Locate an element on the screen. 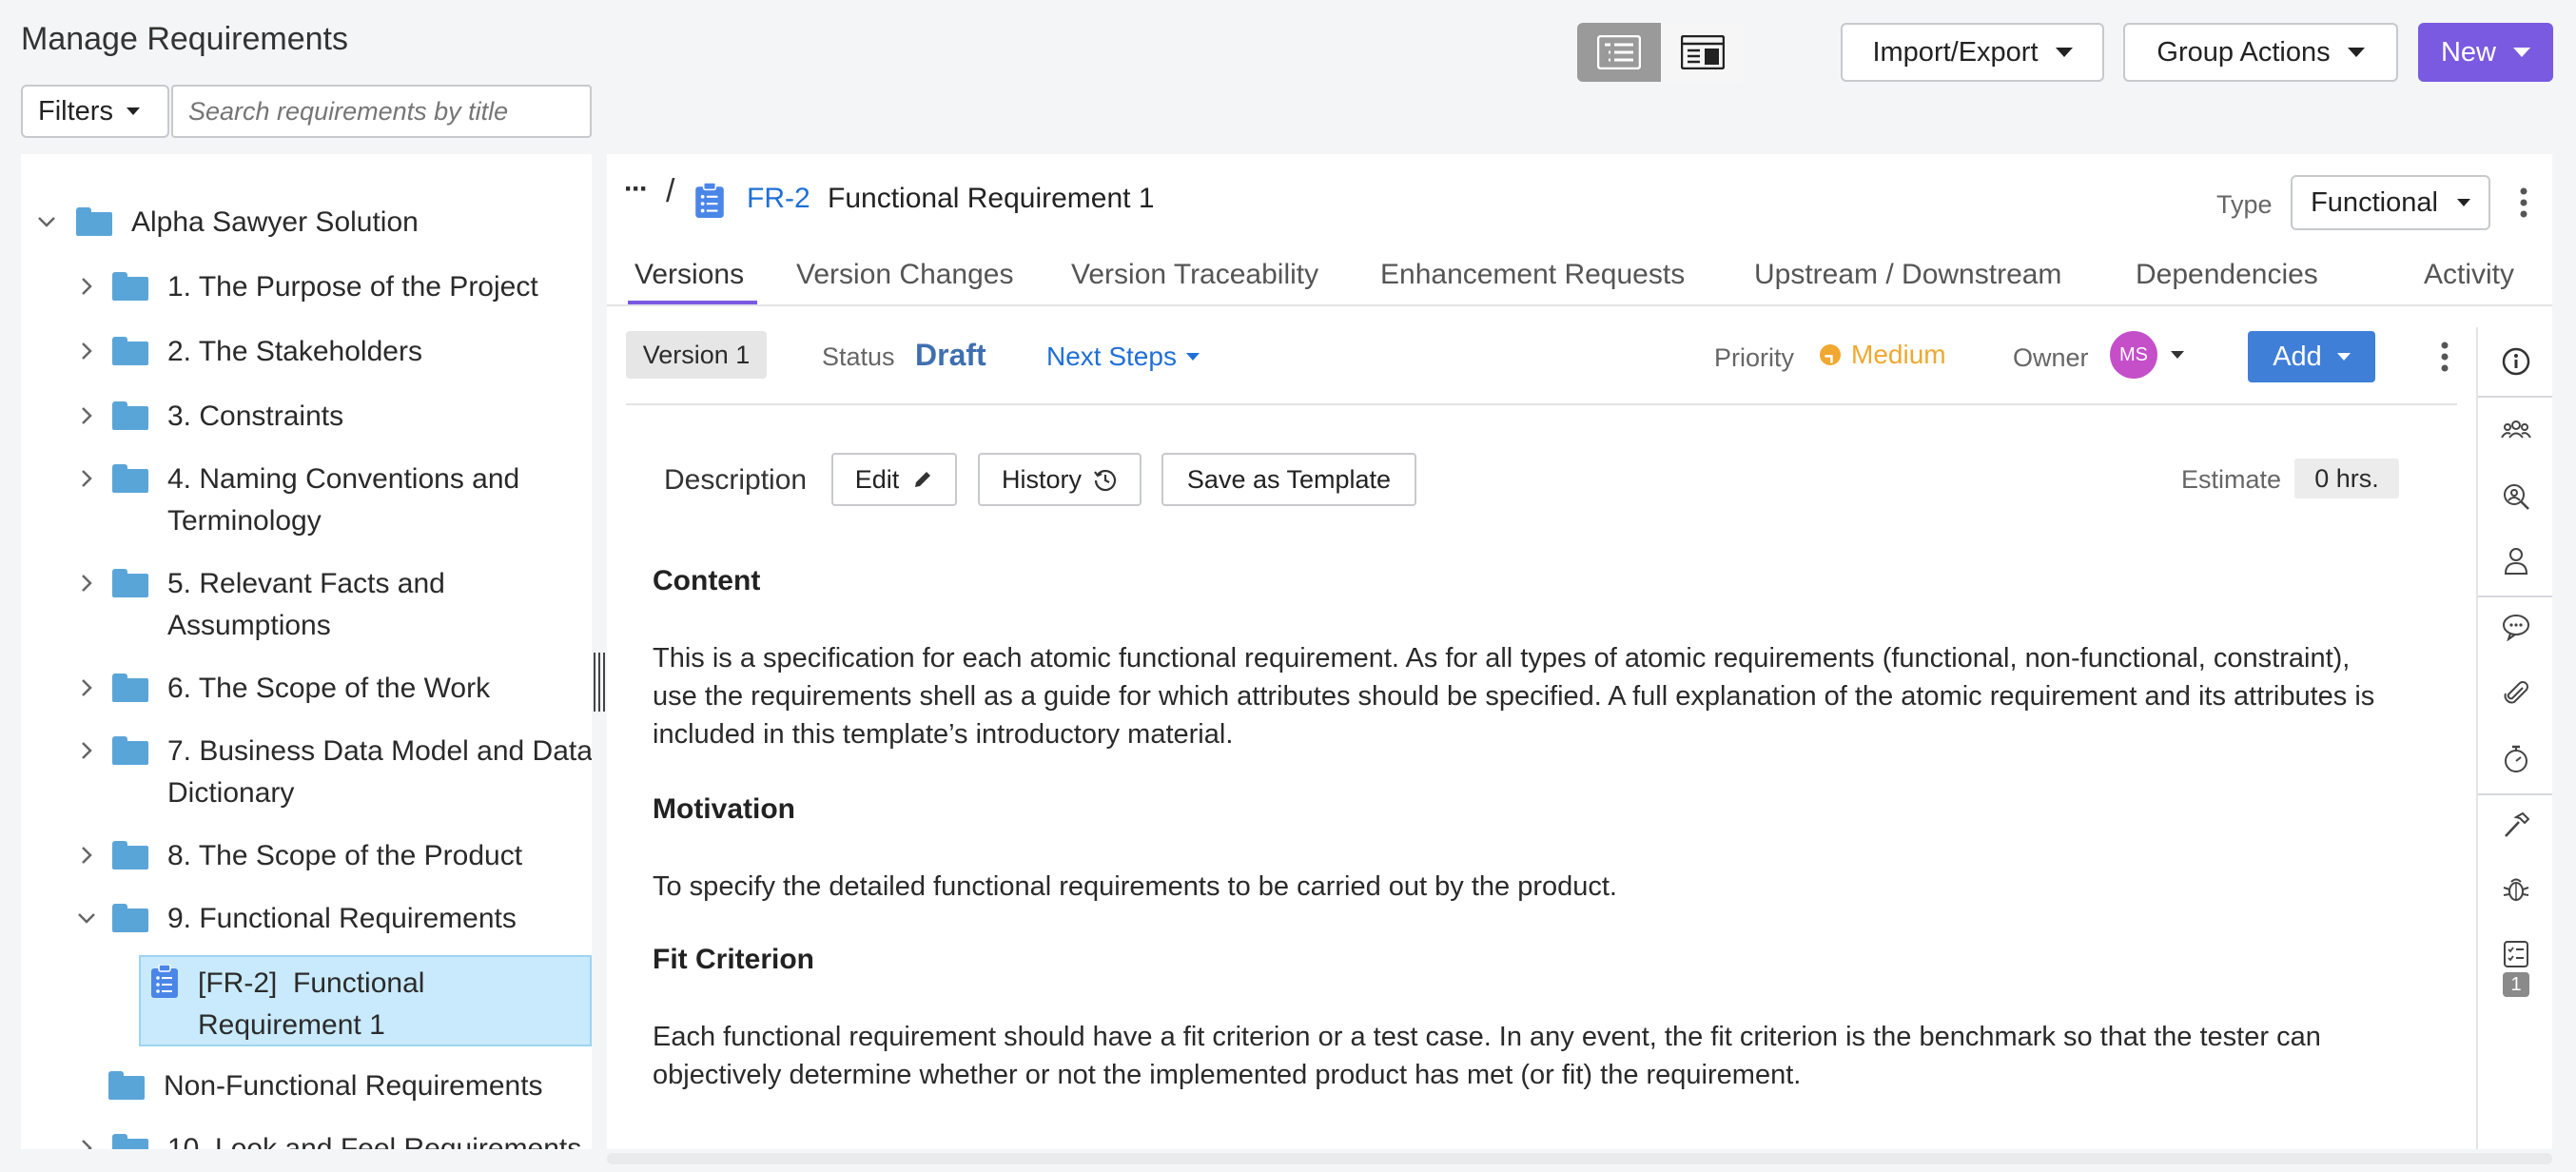  search-input is located at coordinates (382, 112).